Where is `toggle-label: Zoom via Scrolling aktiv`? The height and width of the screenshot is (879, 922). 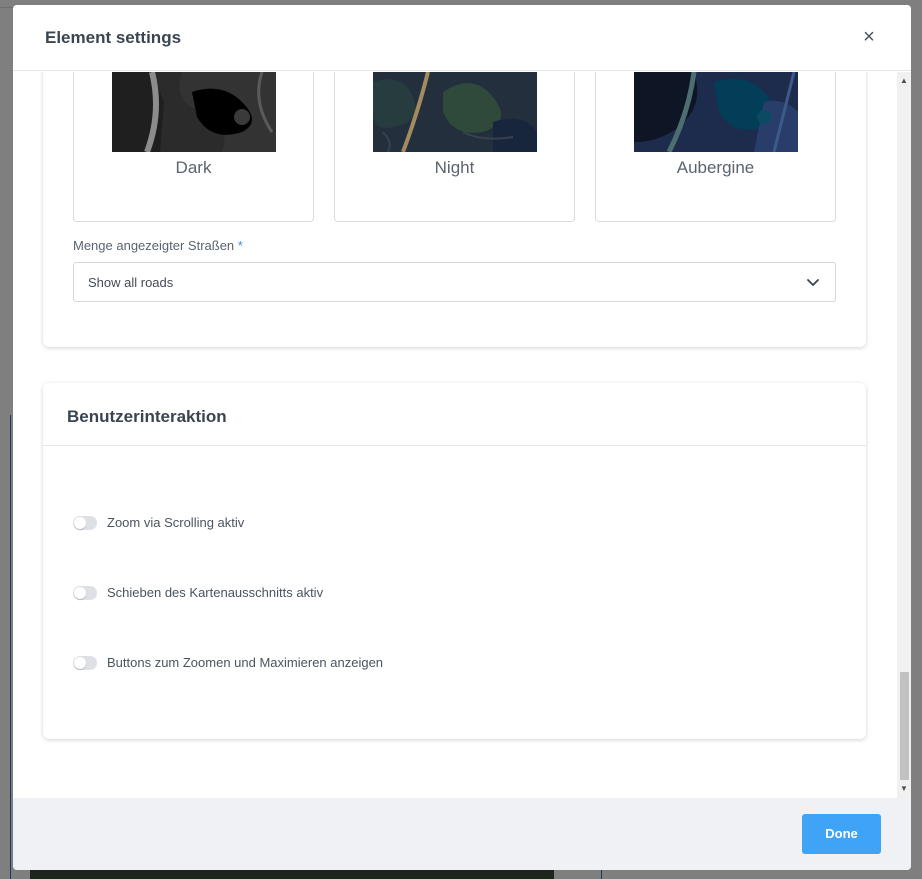 toggle-label: Zoom via Scrolling aktiv is located at coordinates (176, 522).